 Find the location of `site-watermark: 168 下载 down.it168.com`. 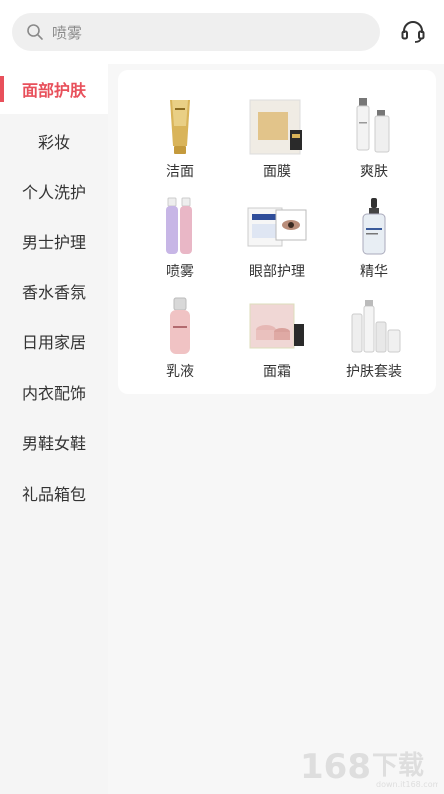

site-watermark: 168 下载 down.it168.com is located at coordinates (368, 767).